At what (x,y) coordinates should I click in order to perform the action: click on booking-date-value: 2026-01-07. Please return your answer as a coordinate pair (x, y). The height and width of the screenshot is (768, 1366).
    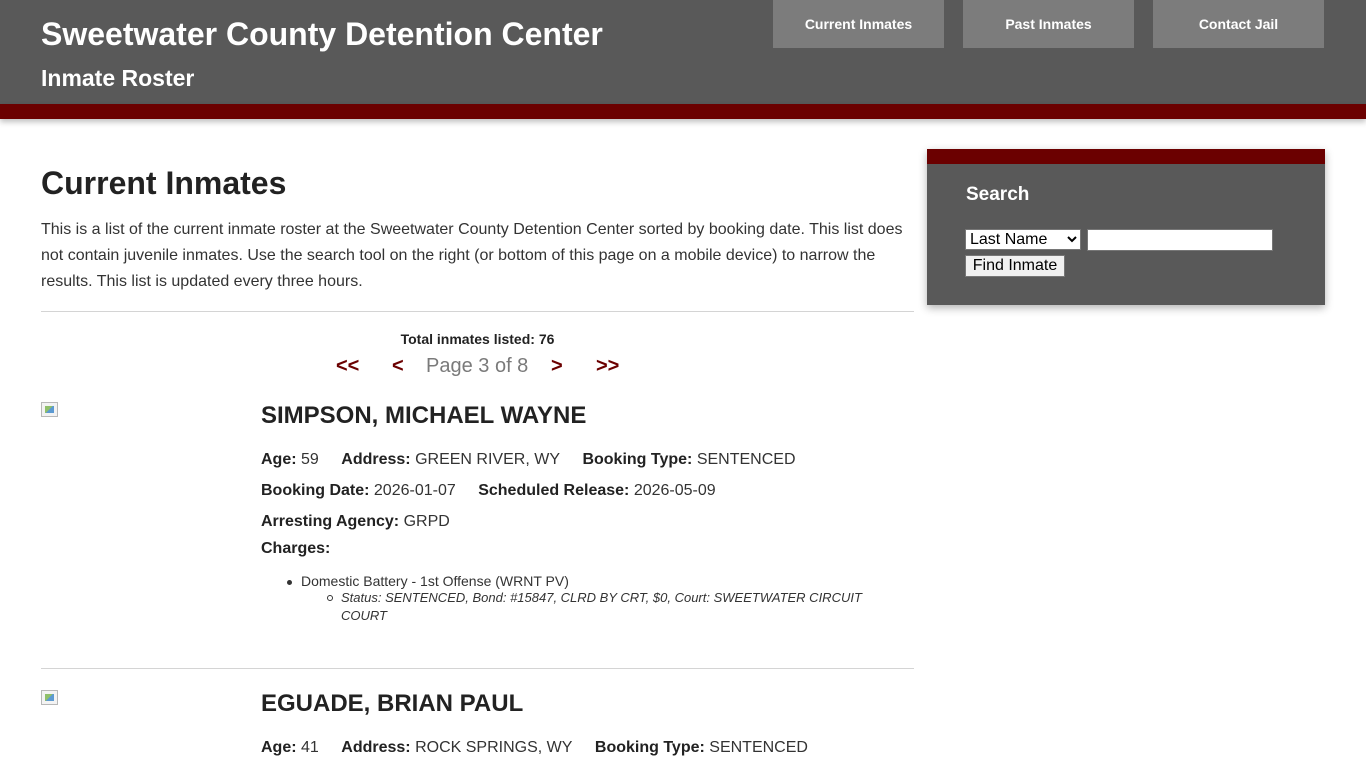
    Looking at the image, I should click on (414, 490).